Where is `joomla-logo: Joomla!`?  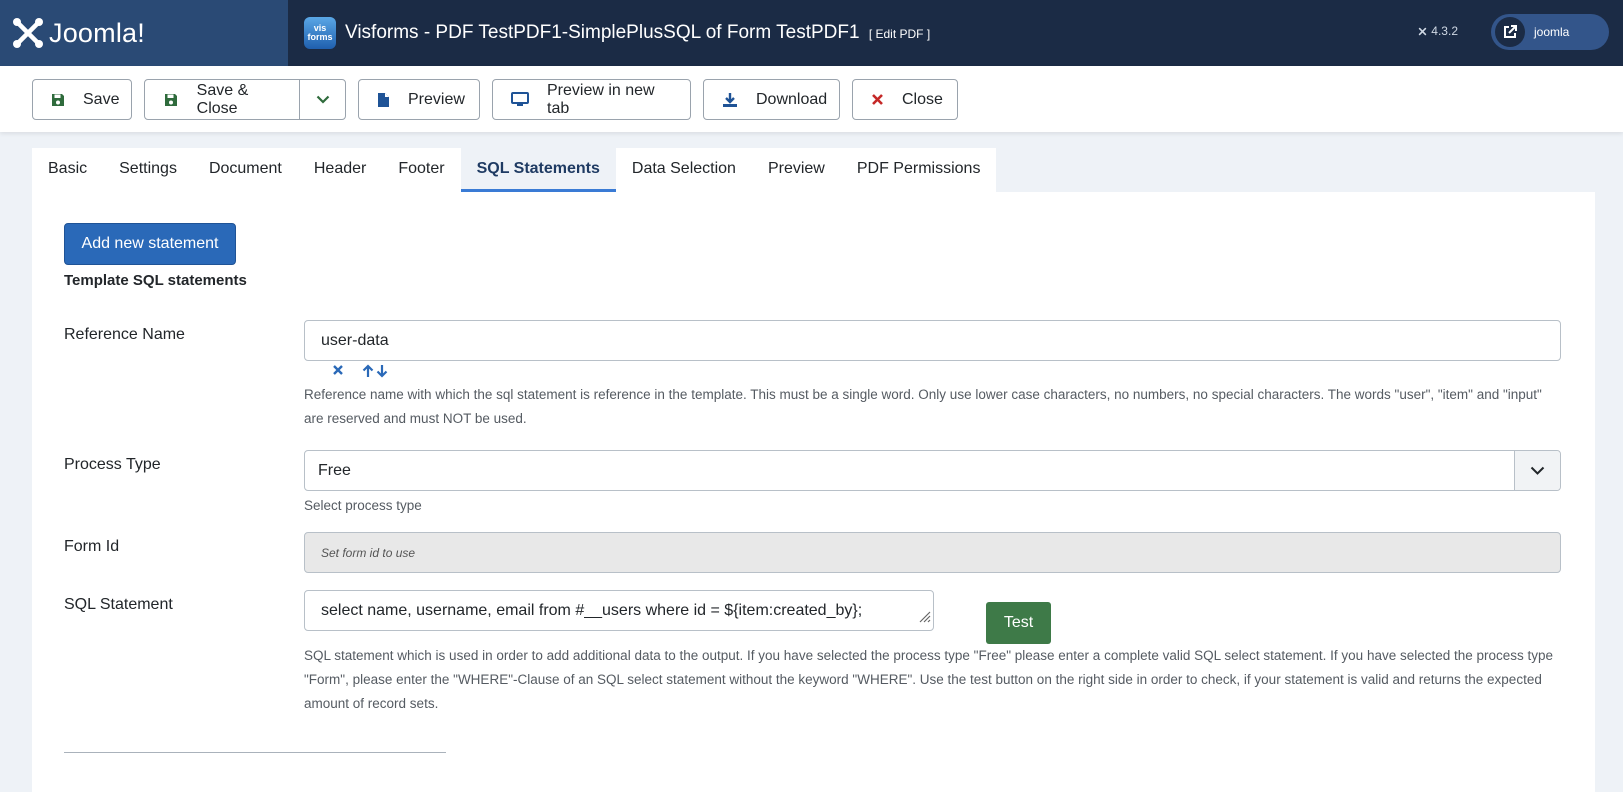
joomla-logo: Joomla! is located at coordinates (78, 33).